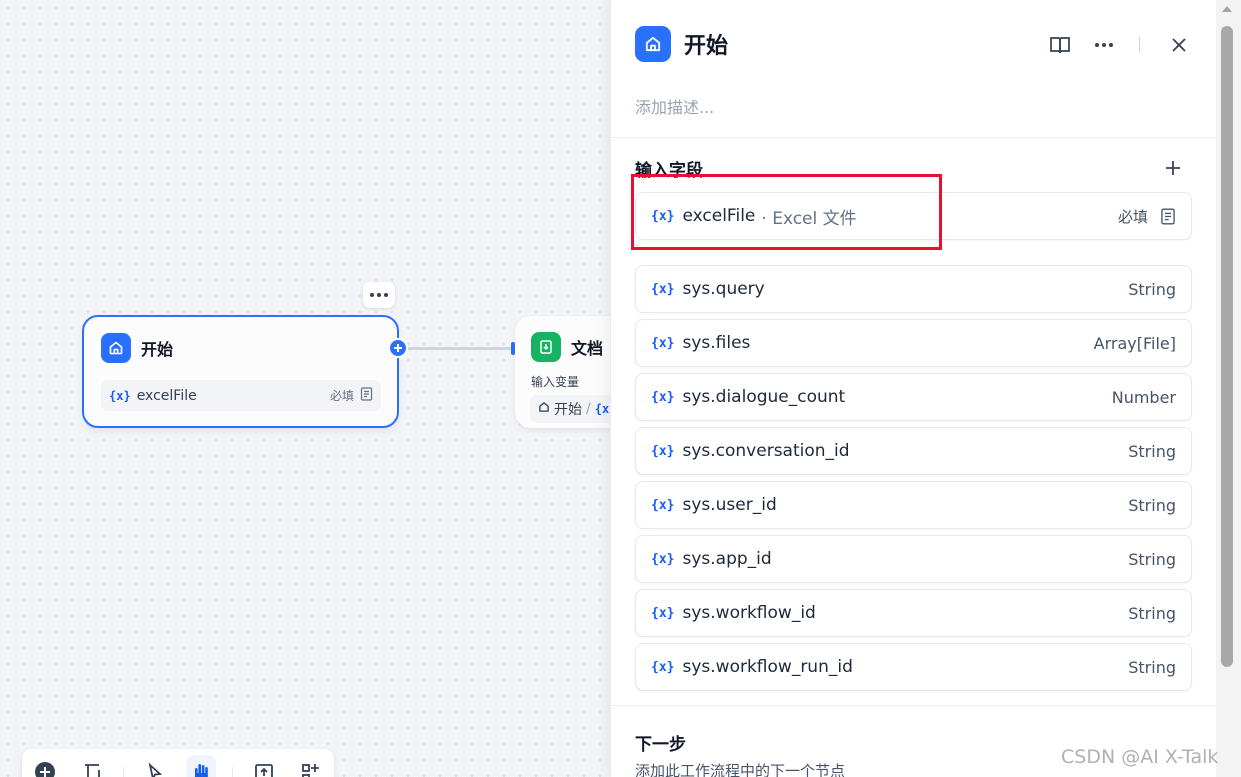 This screenshot has width=1241, height=777. What do you see at coordinates (137, 348) in the screenshot?
I see `start-node-header: 开始` at bounding box center [137, 348].